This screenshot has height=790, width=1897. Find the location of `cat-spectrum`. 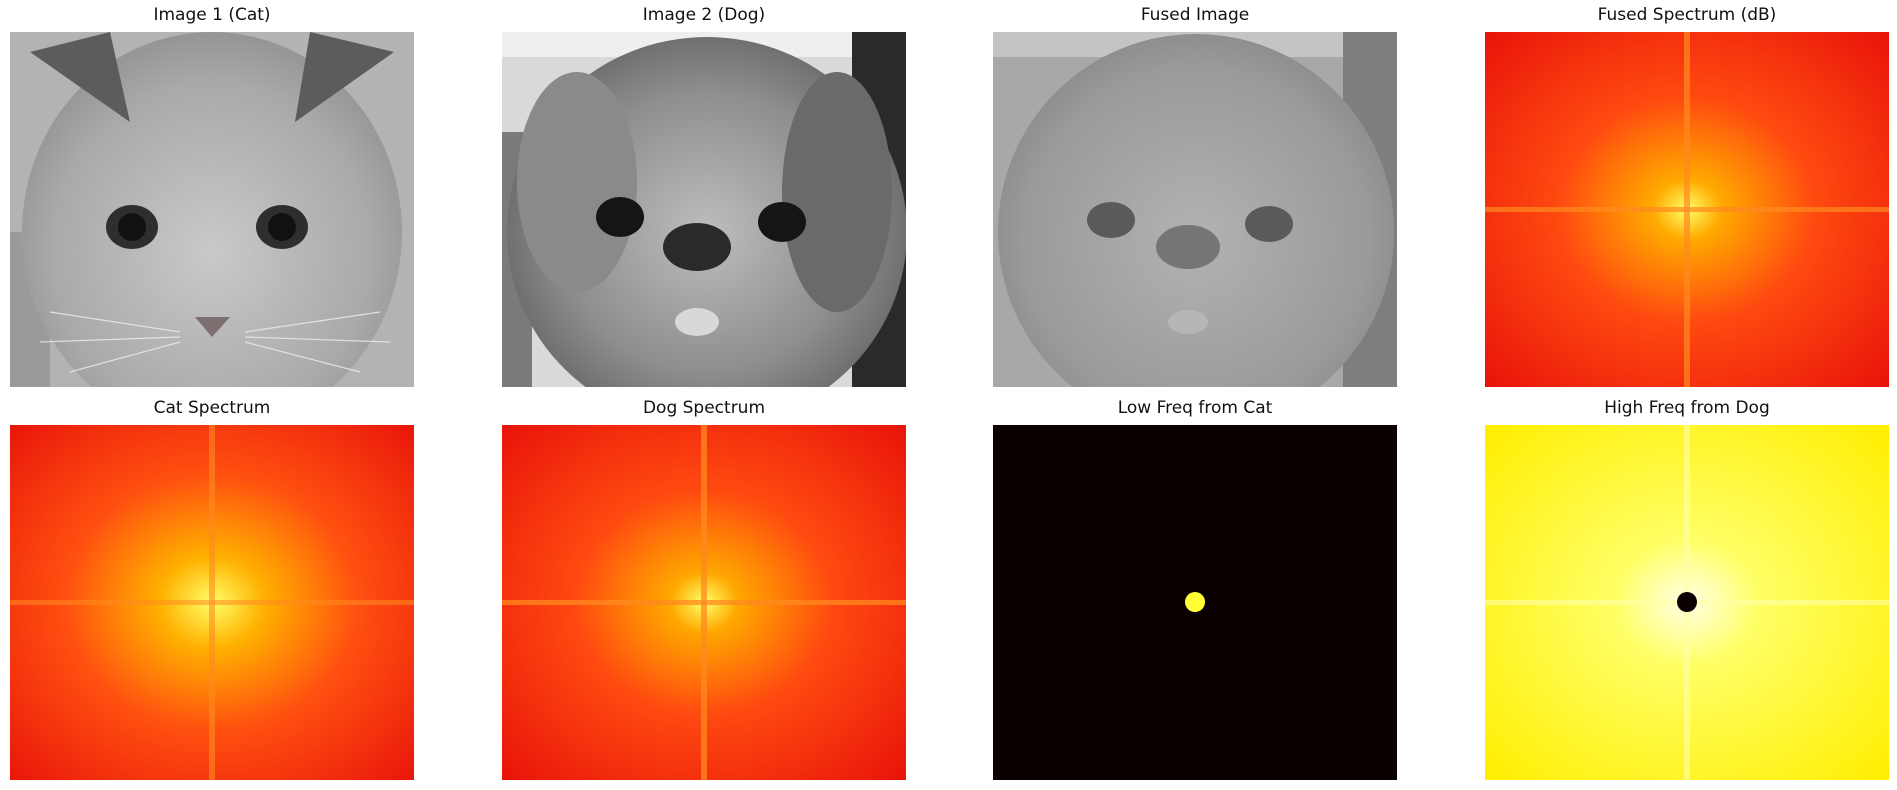

cat-spectrum is located at coordinates (212, 602).